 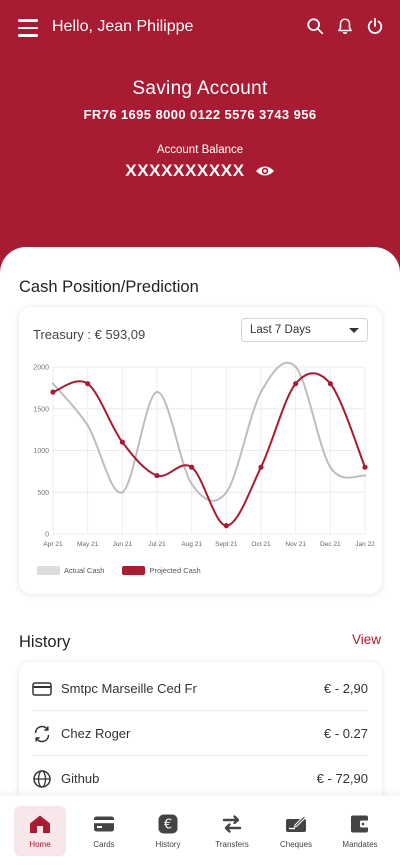 I want to click on history-row: Github € - 72,90, so click(x=200, y=779).